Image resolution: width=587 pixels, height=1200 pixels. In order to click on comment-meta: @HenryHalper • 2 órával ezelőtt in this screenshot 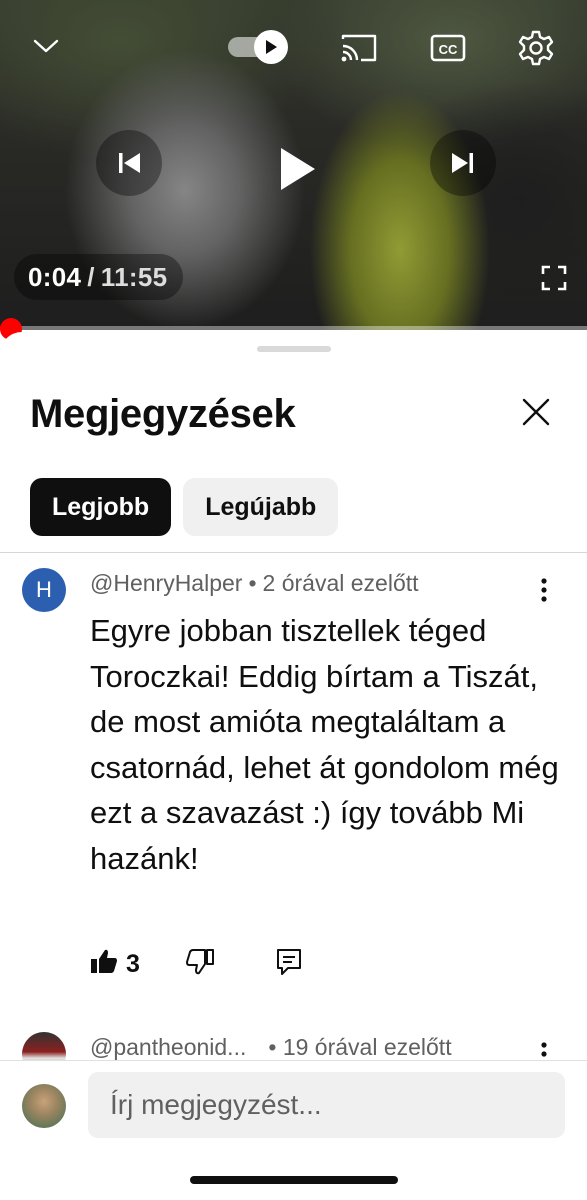, I will do `click(254, 583)`.